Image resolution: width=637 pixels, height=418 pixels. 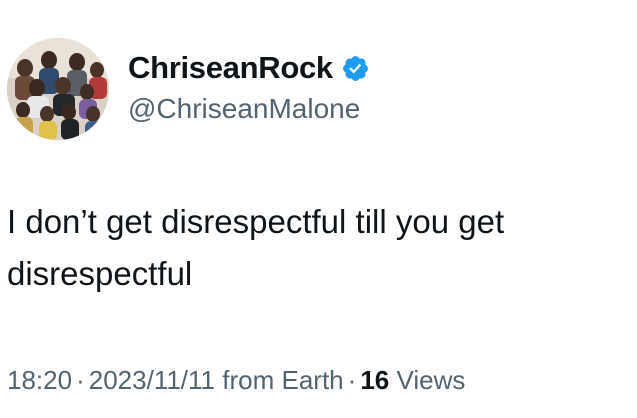 I want to click on tweet-location: from Earth, so click(x=283, y=380).